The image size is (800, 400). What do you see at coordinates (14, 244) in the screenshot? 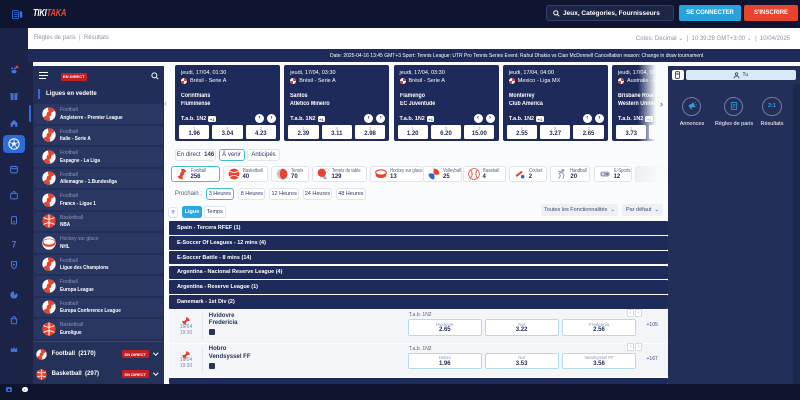
I see `svg-text: 7` at bounding box center [14, 244].